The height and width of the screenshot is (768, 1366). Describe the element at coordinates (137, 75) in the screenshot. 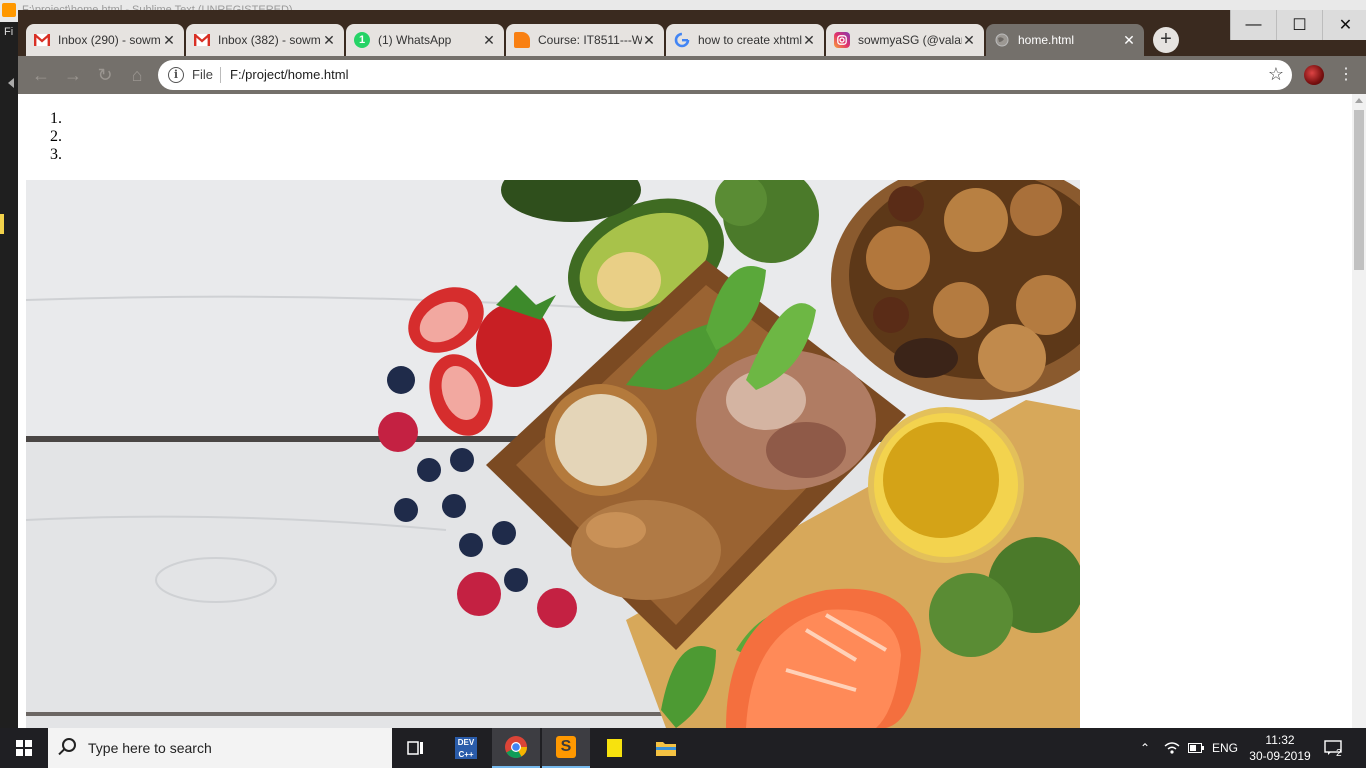

I see `home-icon: ⌂` at that location.